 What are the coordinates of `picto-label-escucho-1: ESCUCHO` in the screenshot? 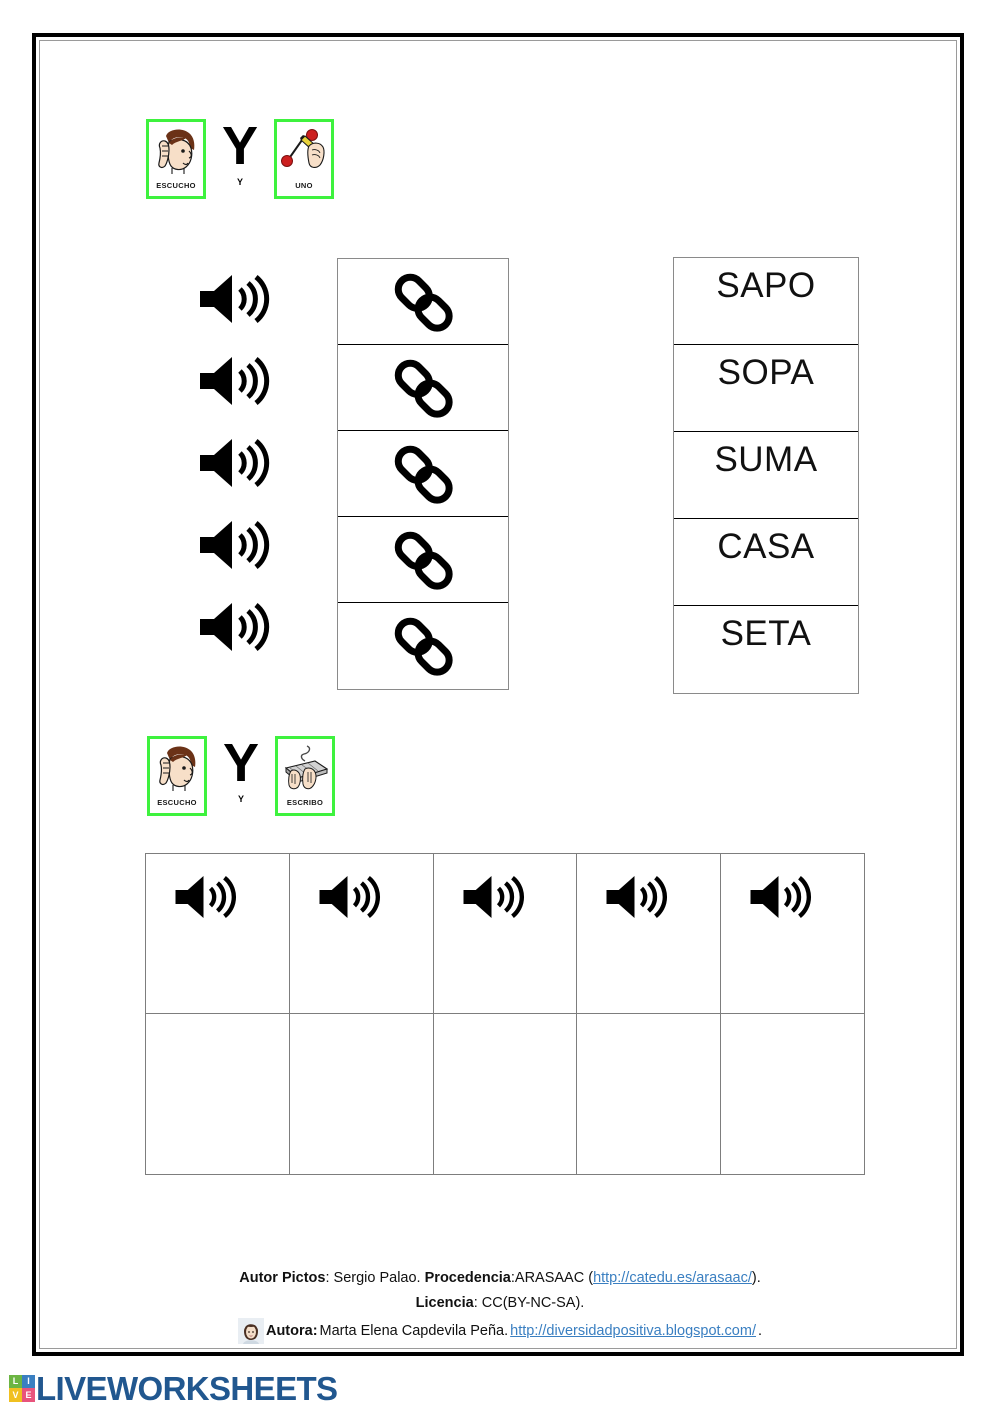 It's located at (176, 185).